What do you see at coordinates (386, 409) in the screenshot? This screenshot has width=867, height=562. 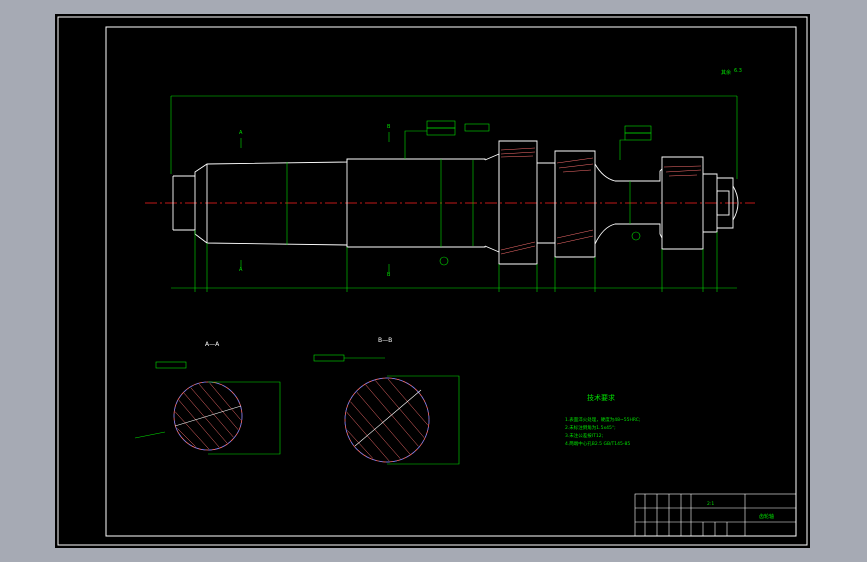 I see `section-bb-view` at bounding box center [386, 409].